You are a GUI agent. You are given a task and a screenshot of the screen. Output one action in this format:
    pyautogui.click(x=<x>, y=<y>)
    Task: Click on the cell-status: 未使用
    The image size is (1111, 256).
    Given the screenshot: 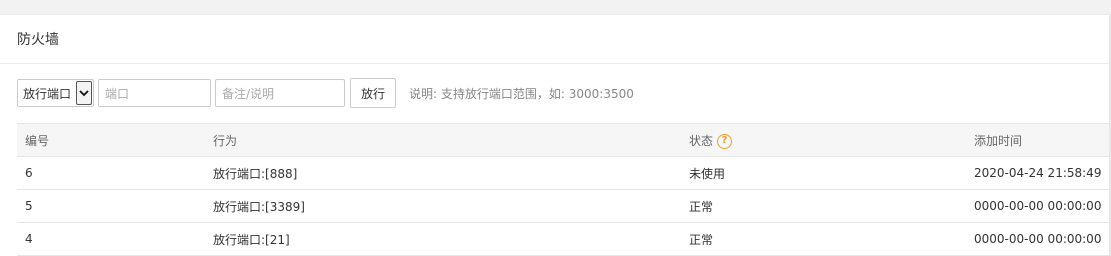 What is the action you would take?
    pyautogui.click(x=823, y=173)
    